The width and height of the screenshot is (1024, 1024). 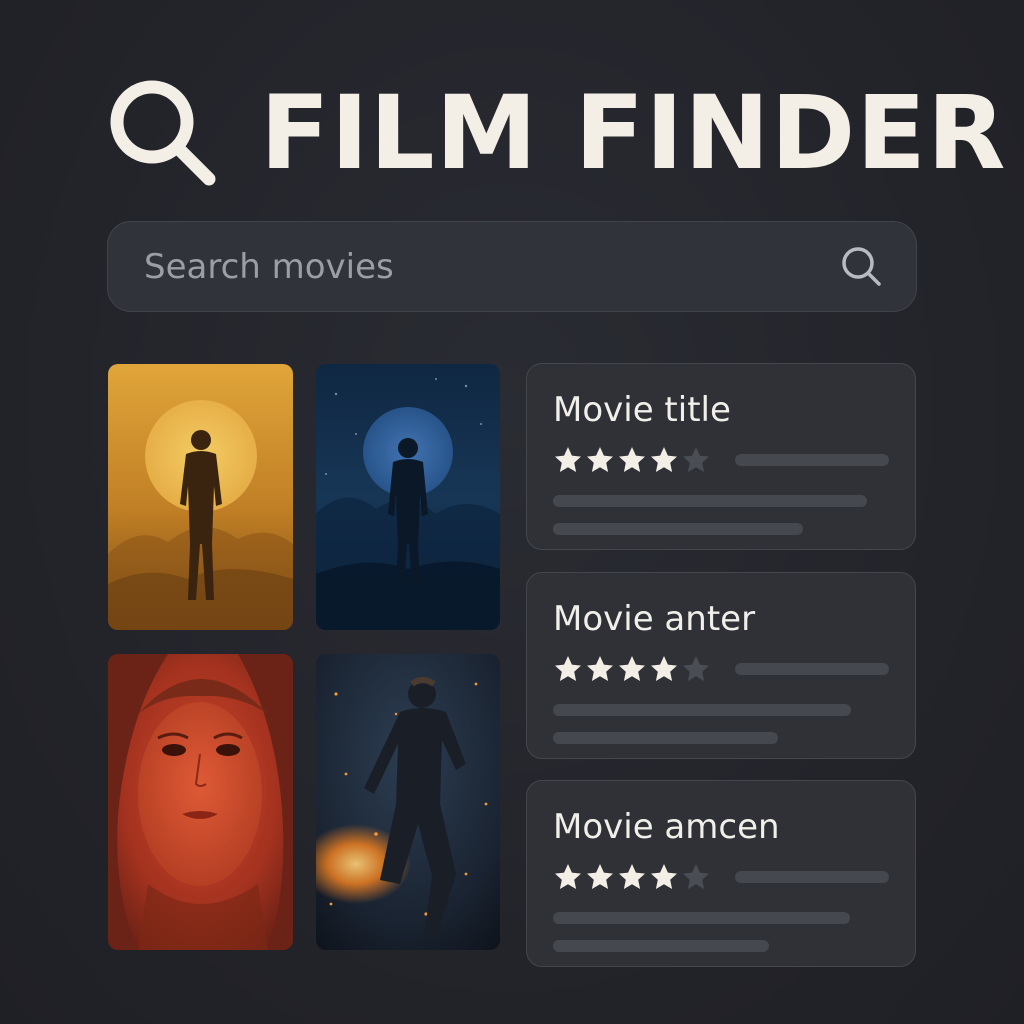 What do you see at coordinates (721, 827) in the screenshot?
I see `movie-title: Movie amcen` at bounding box center [721, 827].